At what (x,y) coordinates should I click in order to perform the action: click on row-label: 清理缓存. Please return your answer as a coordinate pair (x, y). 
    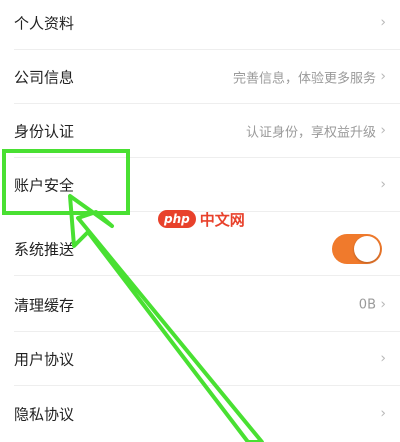
    Looking at the image, I should click on (44, 305).